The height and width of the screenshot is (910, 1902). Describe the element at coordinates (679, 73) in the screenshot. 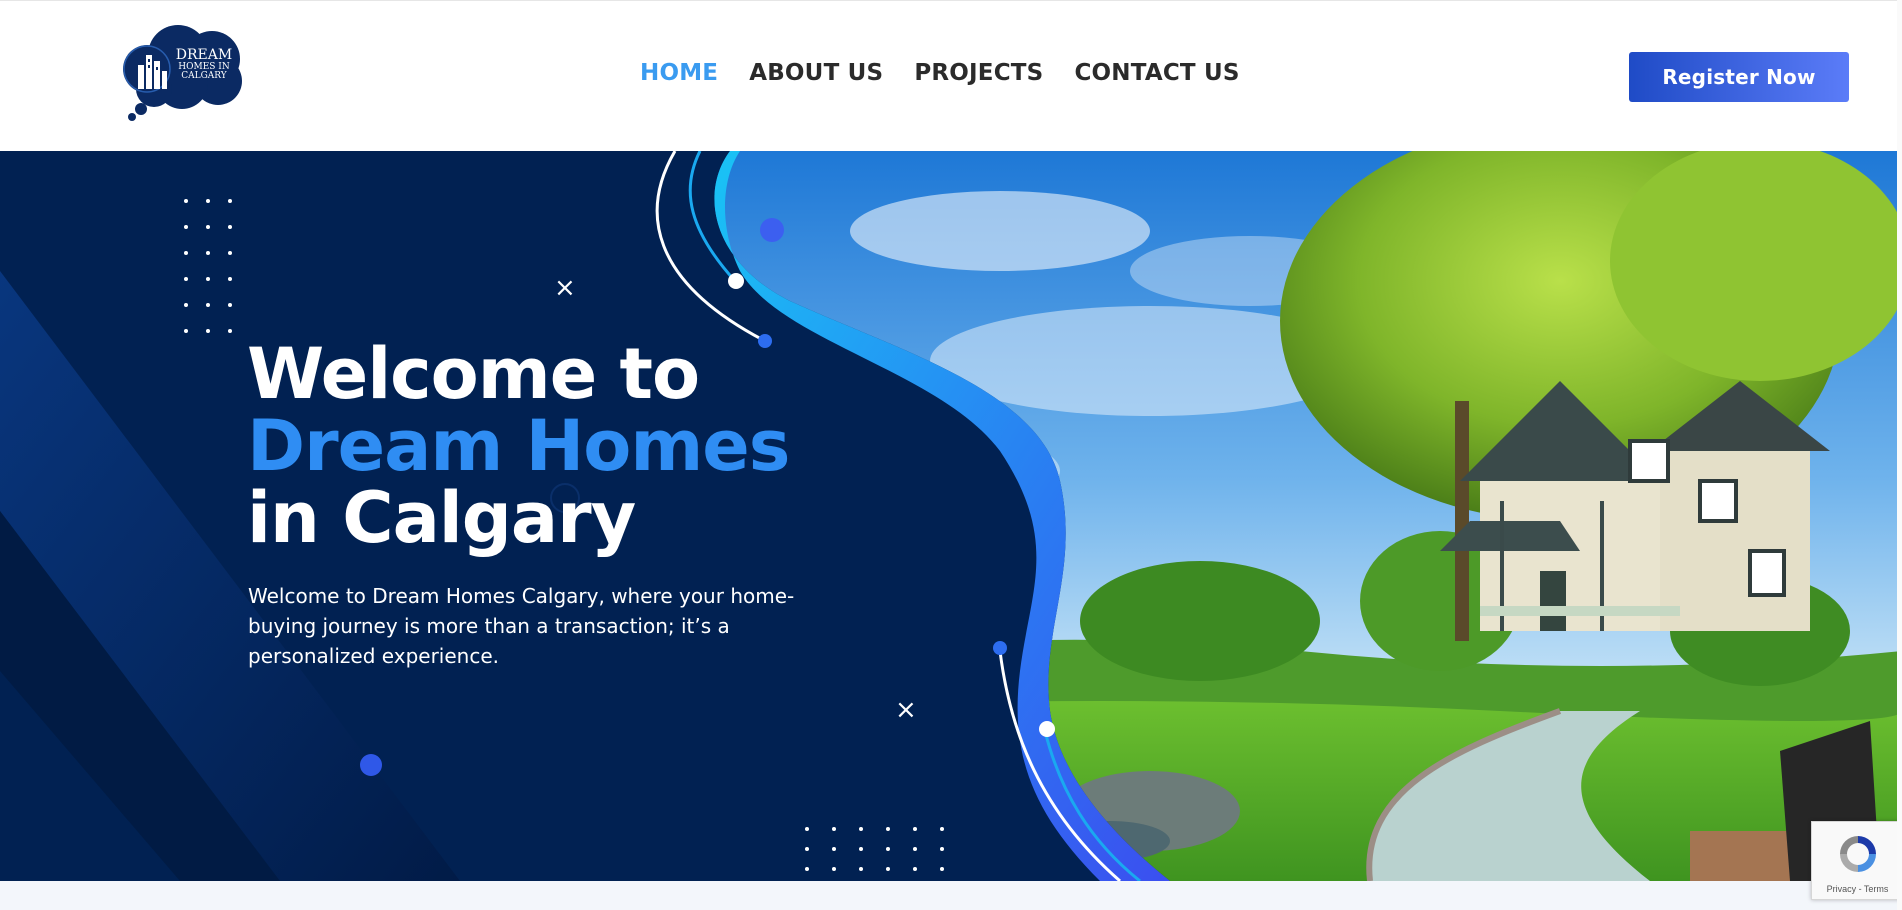

I see `nav-home: HOME` at that location.